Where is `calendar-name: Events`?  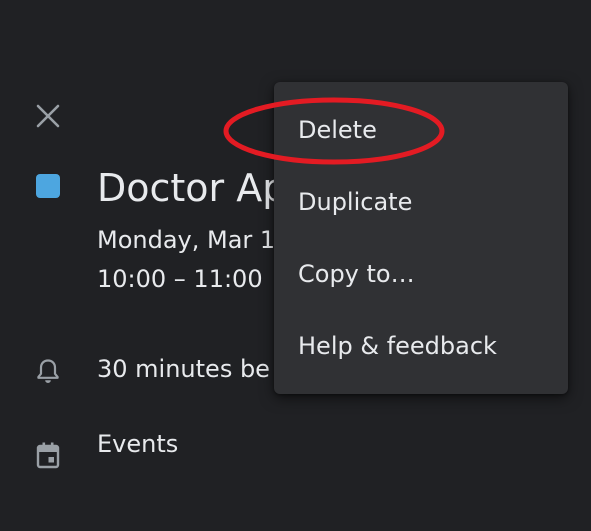 calendar-name: Events is located at coordinates (138, 444).